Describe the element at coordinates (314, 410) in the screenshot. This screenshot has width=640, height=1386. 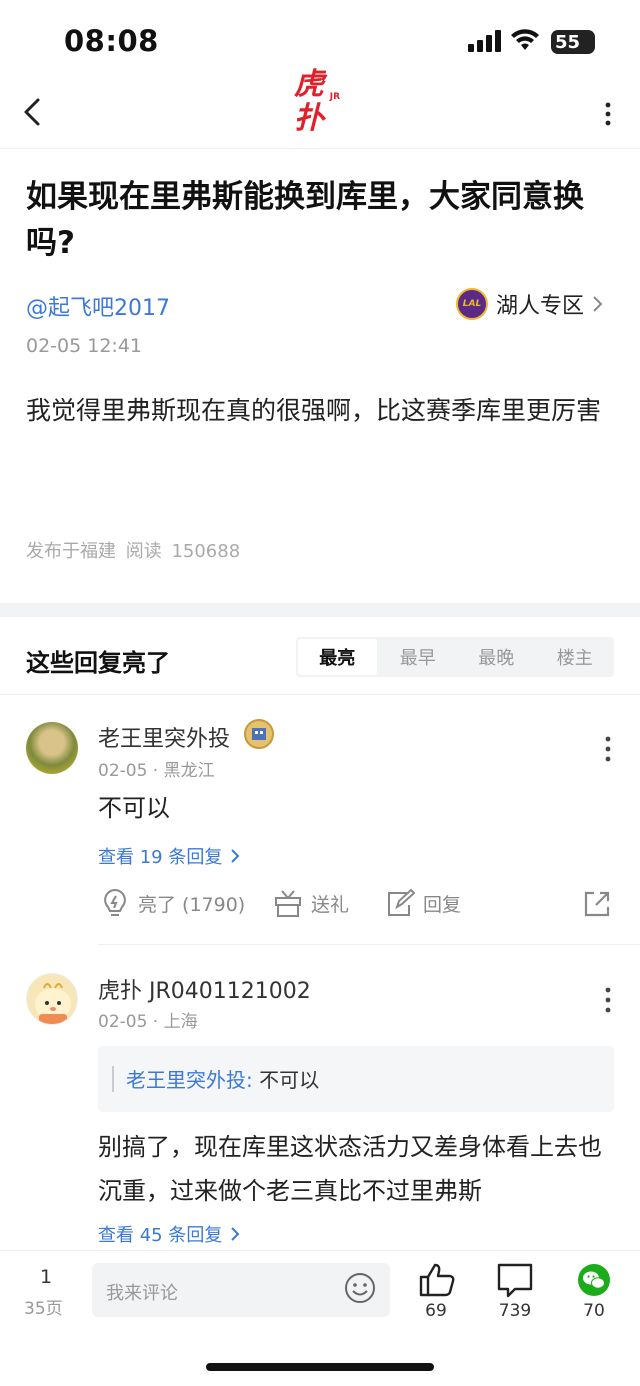
I see `post-content: 我觉得里弗斯现在真的很强啊，比这赛季库里更厉害` at that location.